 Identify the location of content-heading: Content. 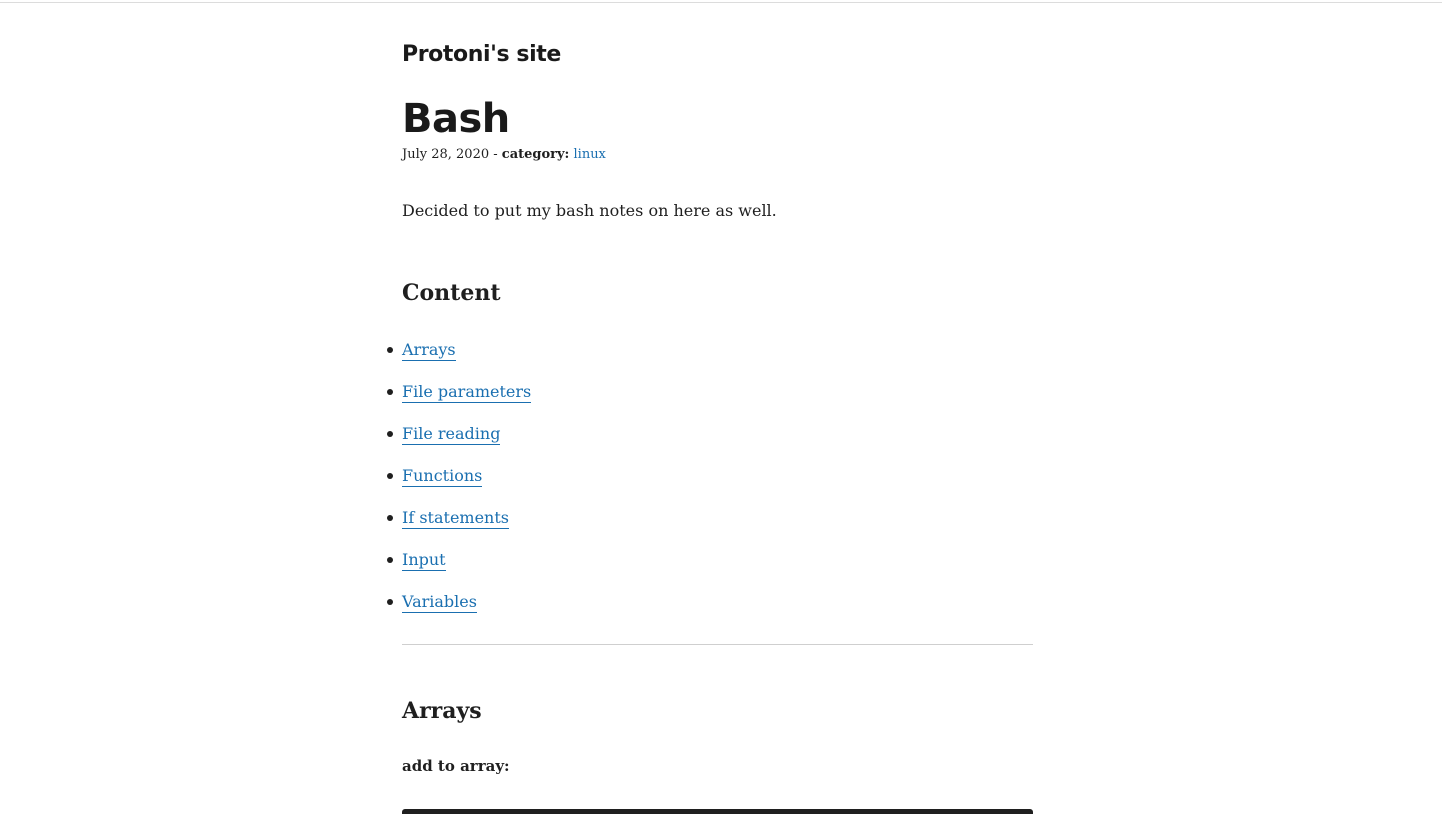
(451, 293).